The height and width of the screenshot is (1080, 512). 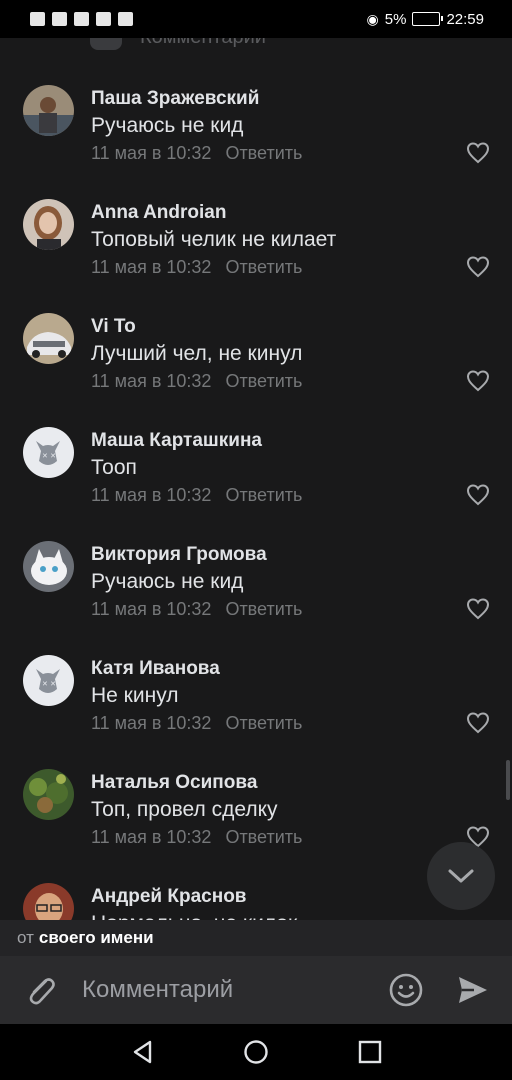 I want to click on scroll-down-button, so click(x=461, y=876).